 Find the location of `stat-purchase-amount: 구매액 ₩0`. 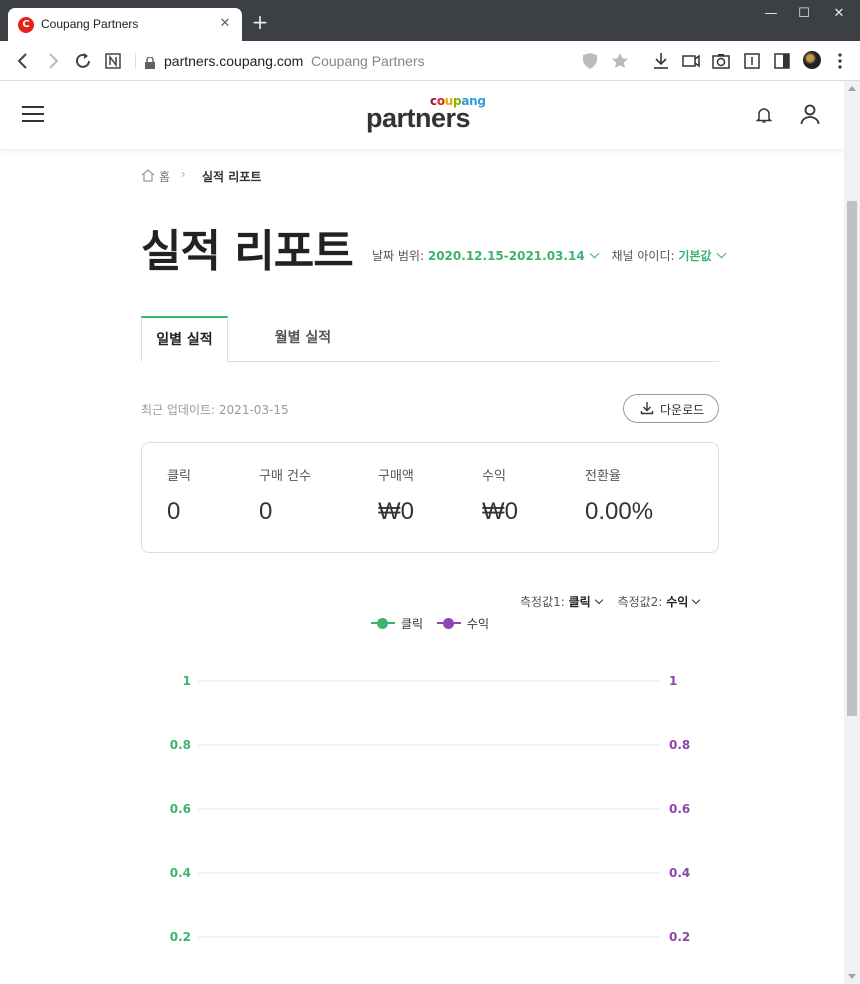

stat-purchase-amount: 구매액 ₩0 is located at coordinates (396, 495).